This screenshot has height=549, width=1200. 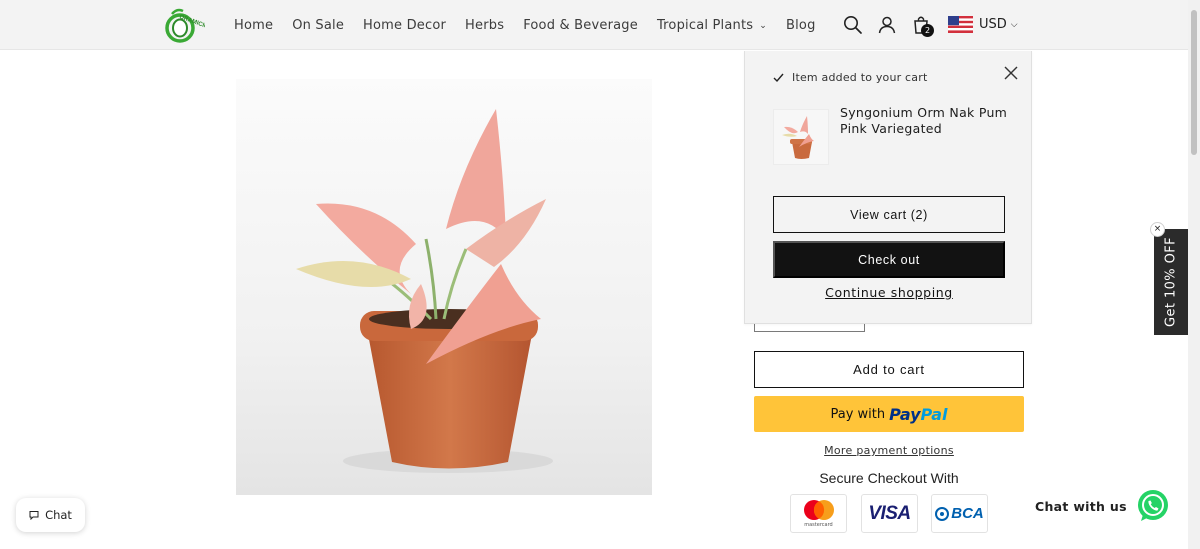 I want to click on nav-home-label: Home, so click(x=254, y=25).